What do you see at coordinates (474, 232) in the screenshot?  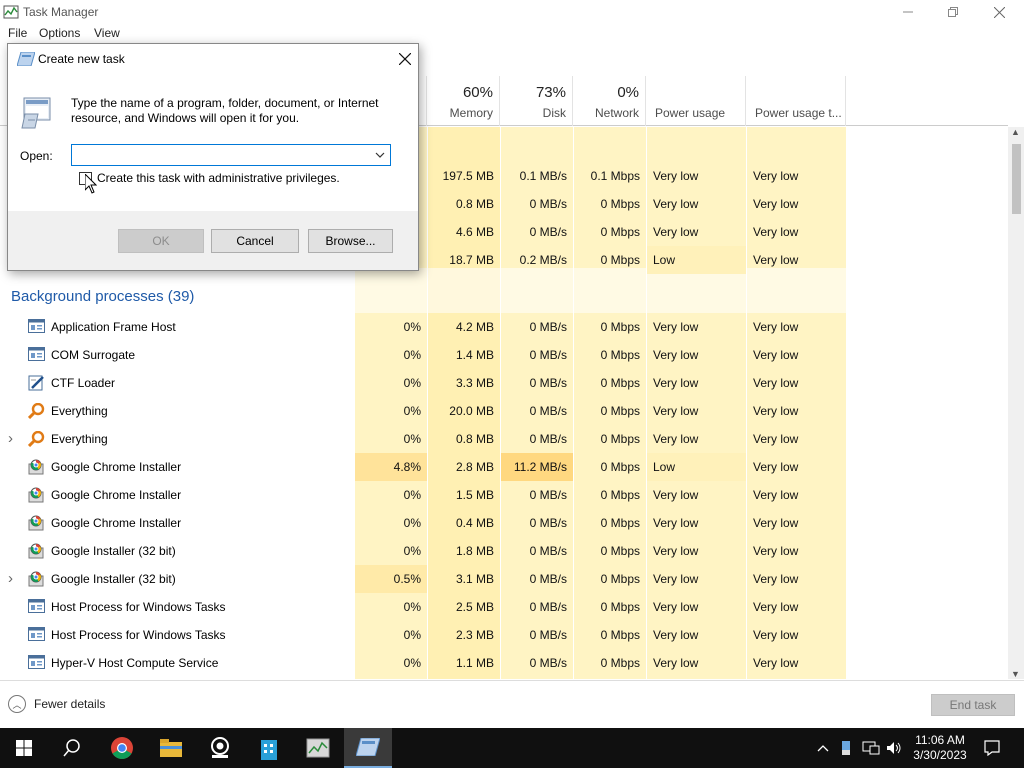 I see `cell-memory: 4.6 MB` at bounding box center [474, 232].